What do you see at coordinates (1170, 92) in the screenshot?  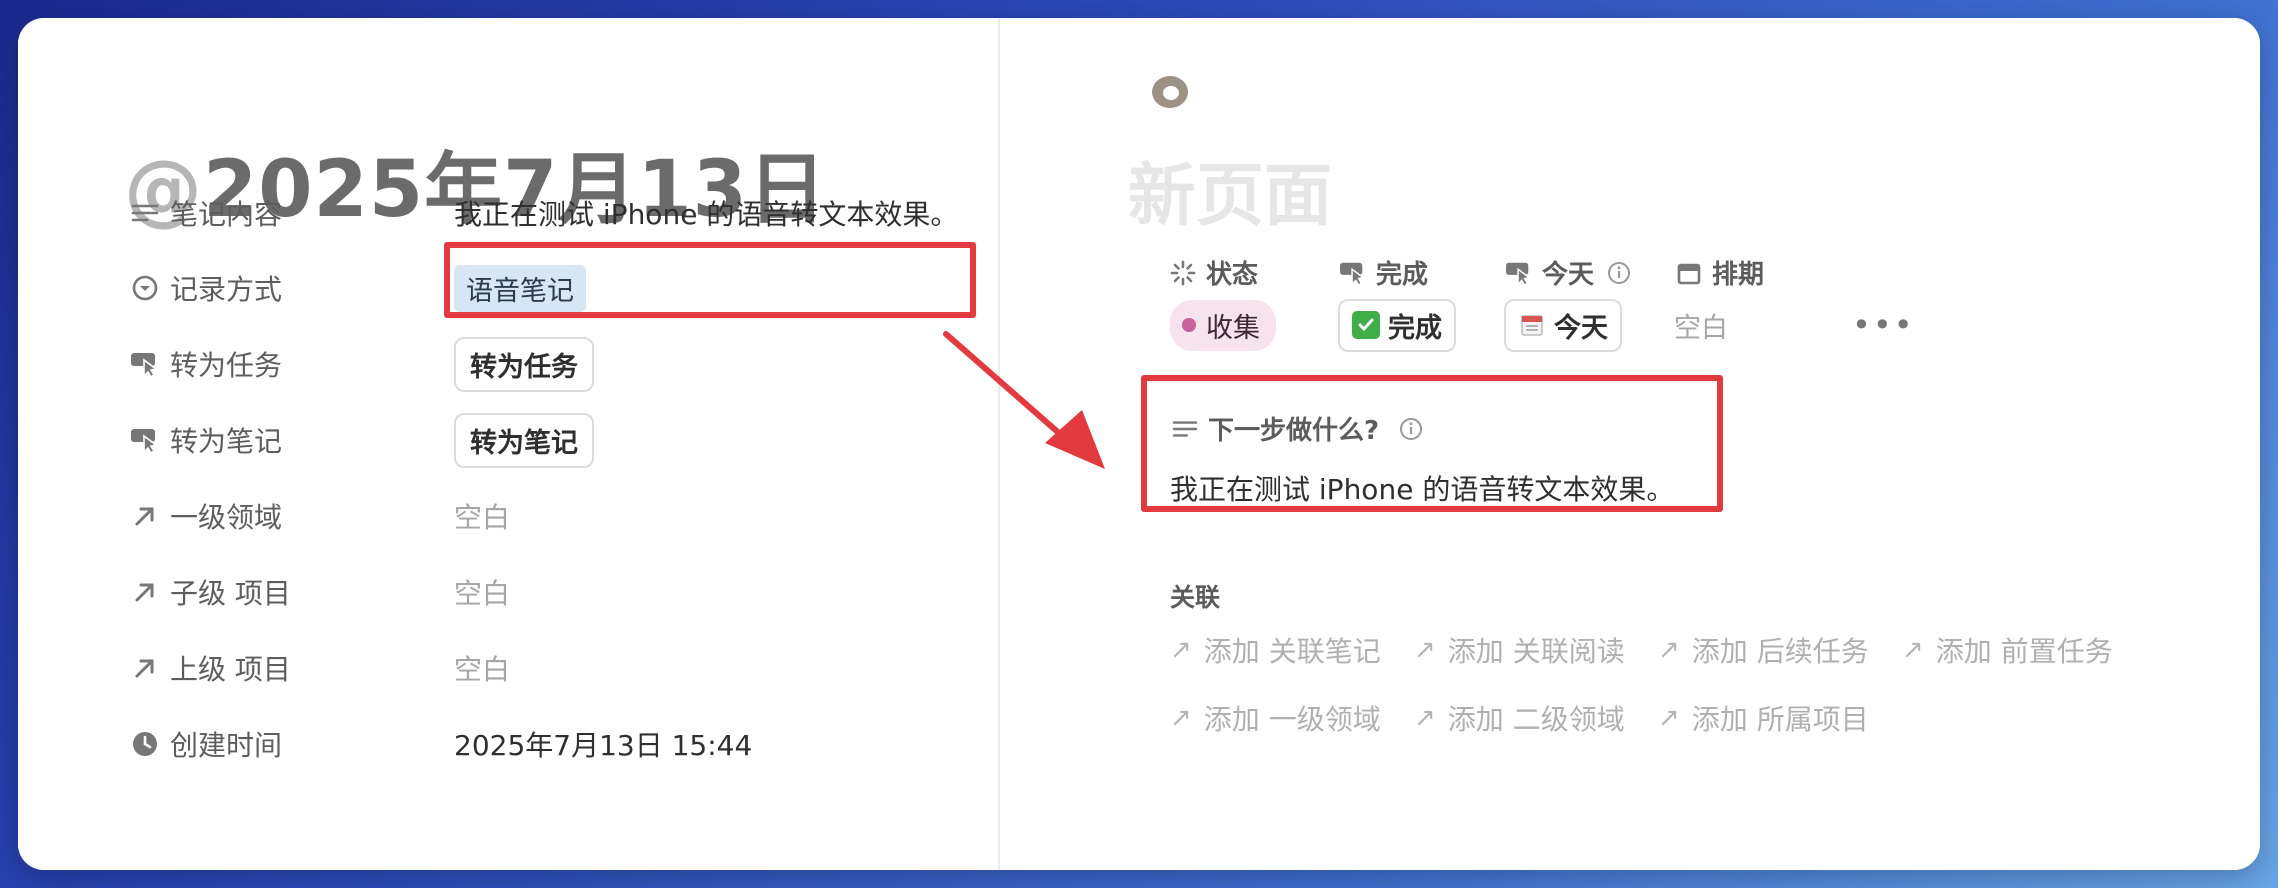 I see `page-emoji-icon` at bounding box center [1170, 92].